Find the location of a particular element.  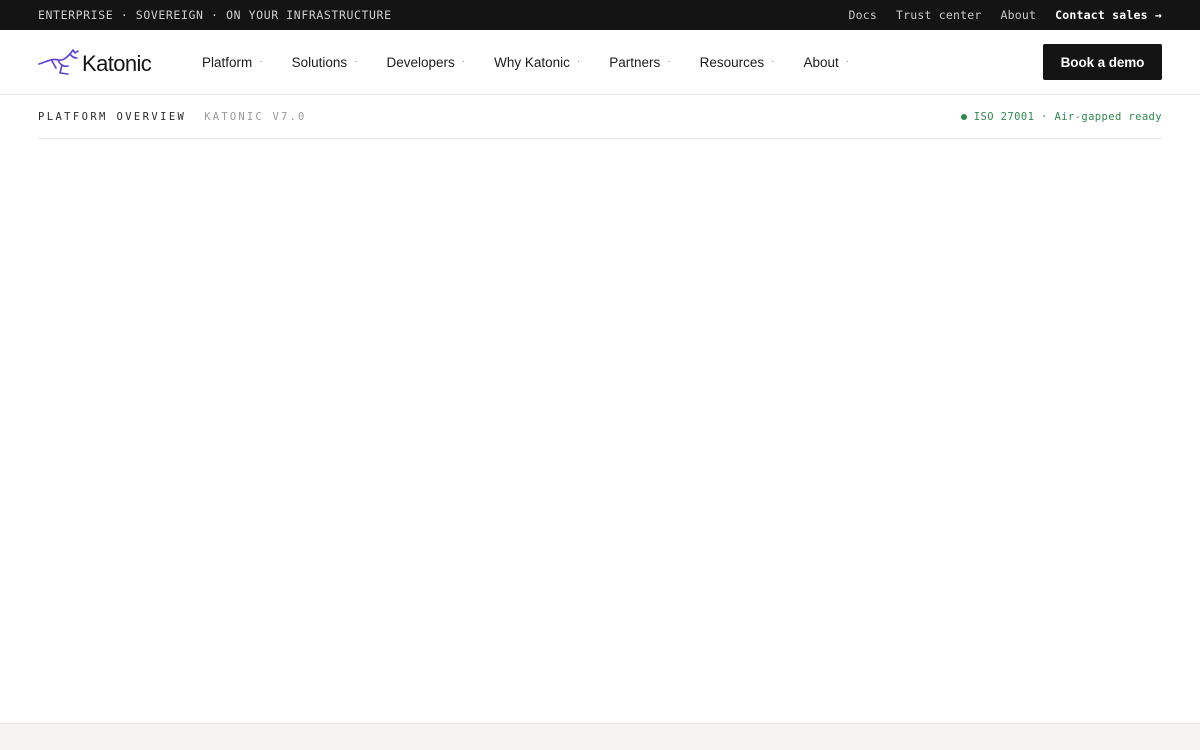

breadcrumb: PLATFORM OVERVIEW KATONIC V7.0 is located at coordinates (172, 117).